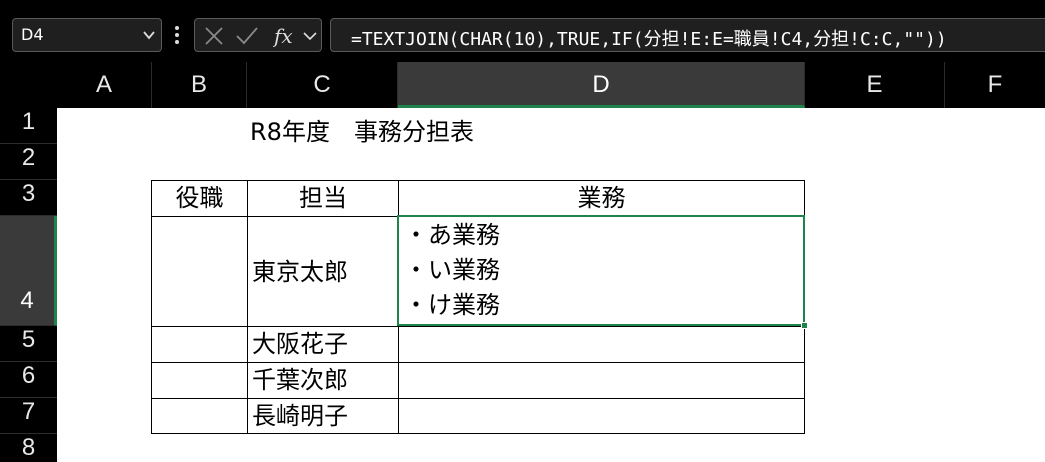  I want to click on column-label: B, so click(198, 84).